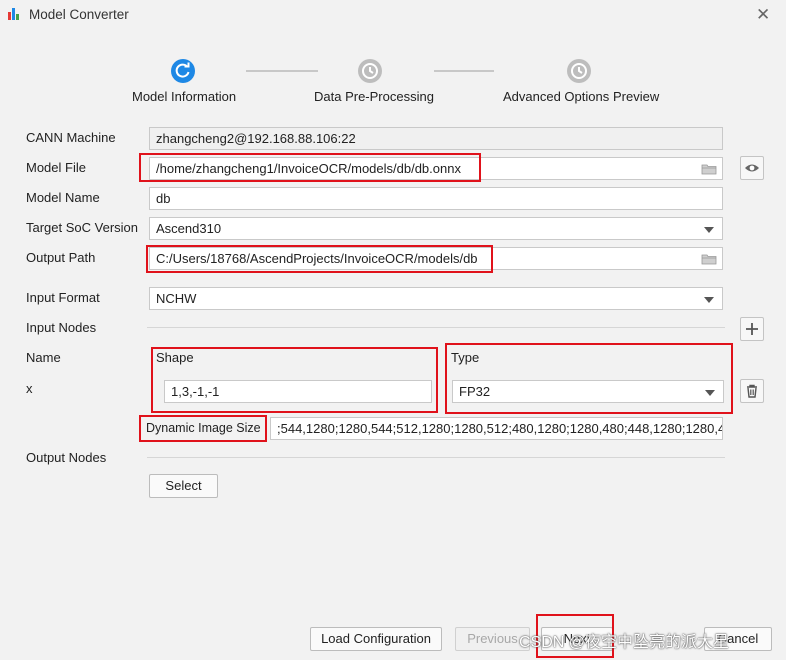 Image resolution: width=786 pixels, height=660 pixels. What do you see at coordinates (636, 96) in the screenshot?
I see `step-label-preview: Preview` at bounding box center [636, 96].